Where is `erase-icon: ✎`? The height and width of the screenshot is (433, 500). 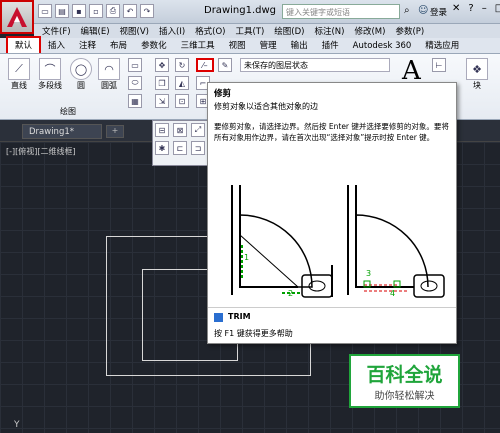
erase-icon: ✎ is located at coordinates (225, 65).